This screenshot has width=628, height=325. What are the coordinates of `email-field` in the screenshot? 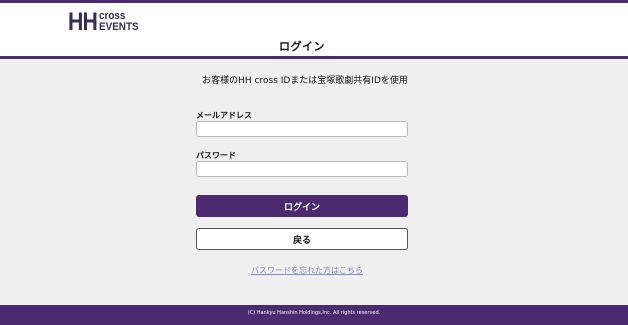 It's located at (302, 129).